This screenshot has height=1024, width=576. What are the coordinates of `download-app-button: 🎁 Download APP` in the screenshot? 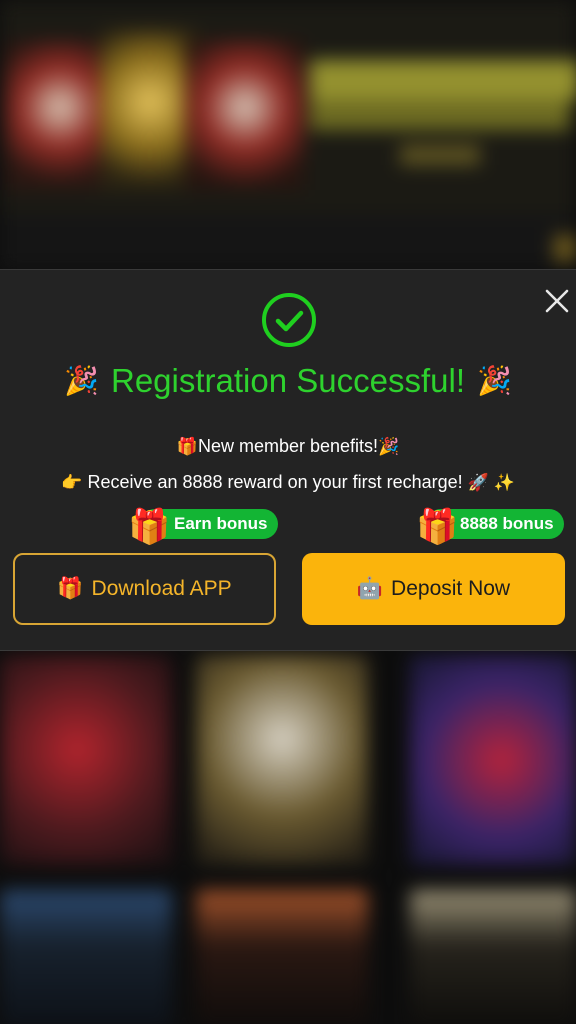 It's located at (144, 589).